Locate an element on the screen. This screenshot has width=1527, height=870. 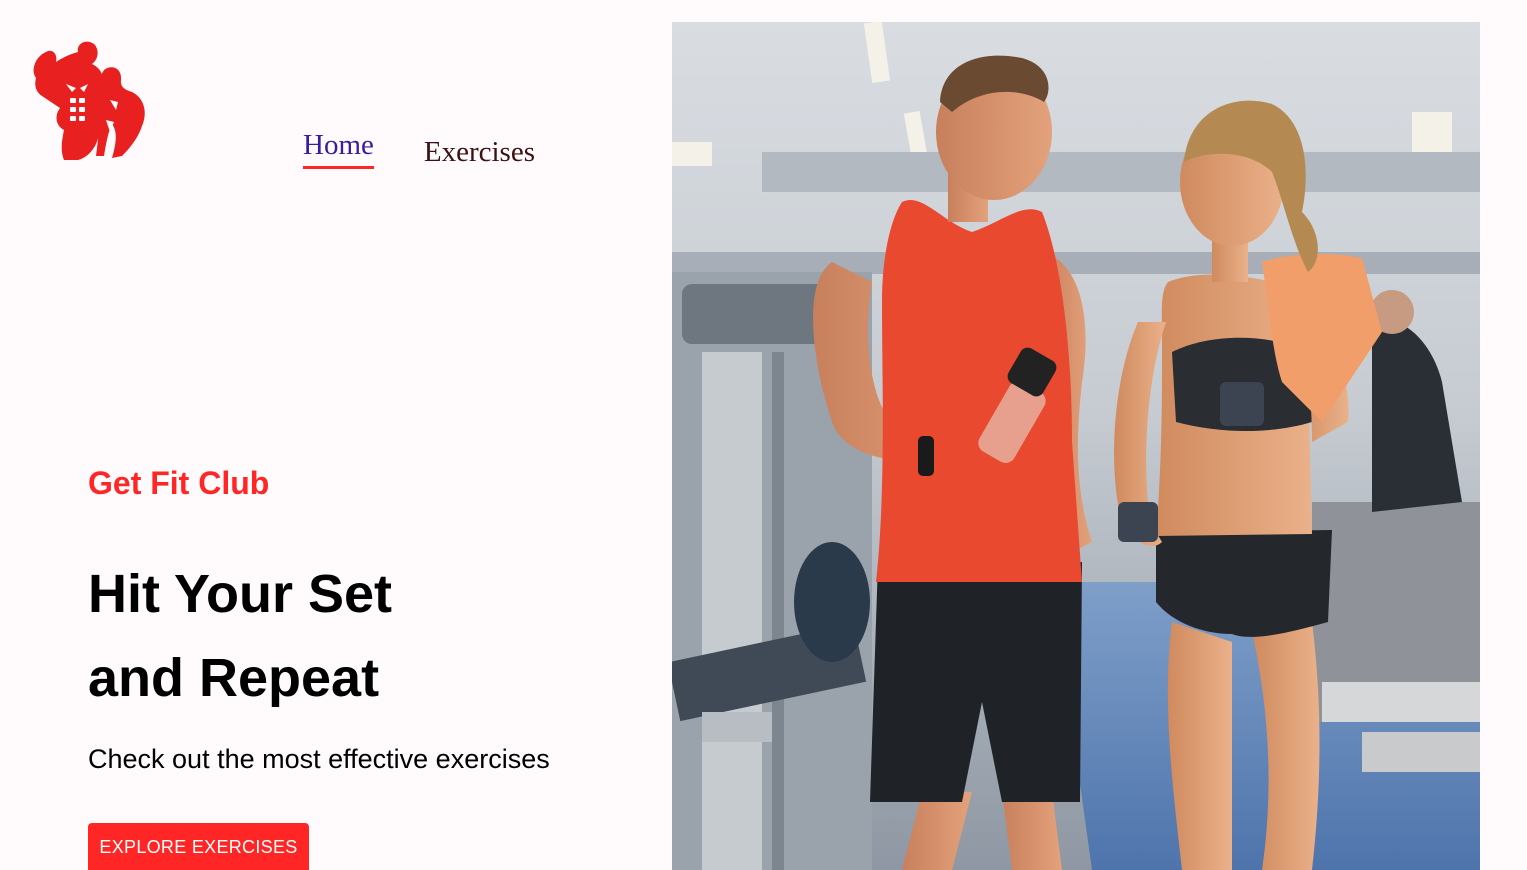
main-nav: Home Exercises is located at coordinates (419, 149).